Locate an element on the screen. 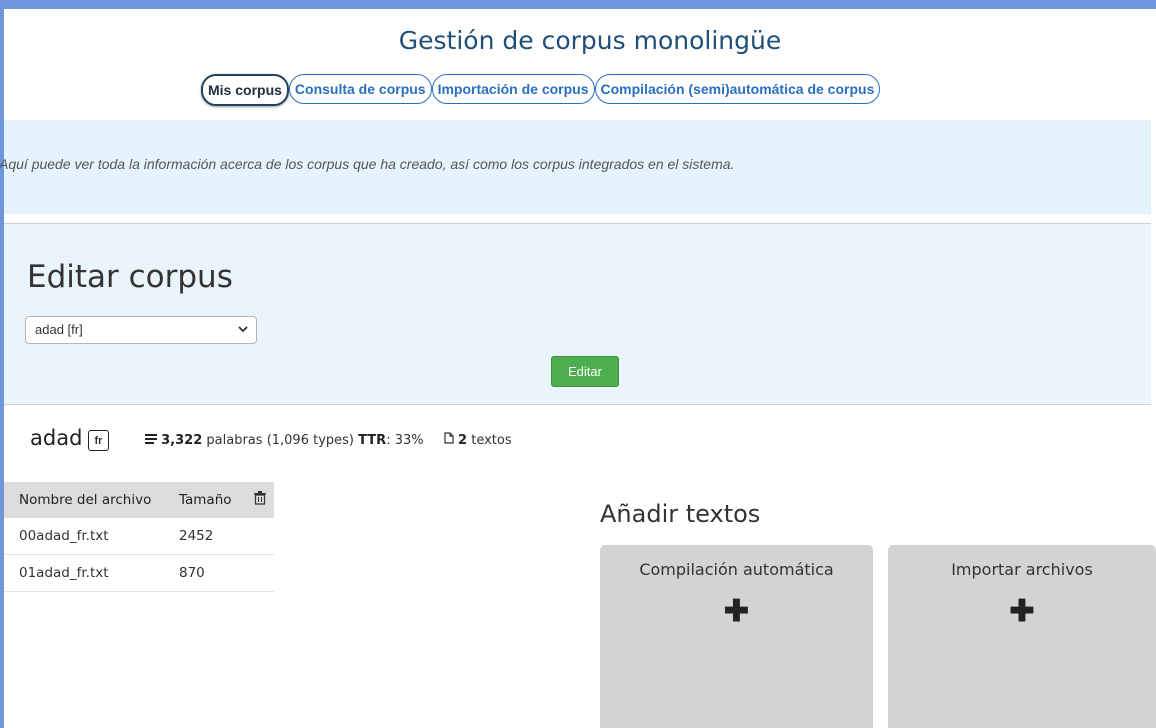 Image resolution: width=1156 pixels, height=728 pixels. window-frame-top is located at coordinates (578, 4).